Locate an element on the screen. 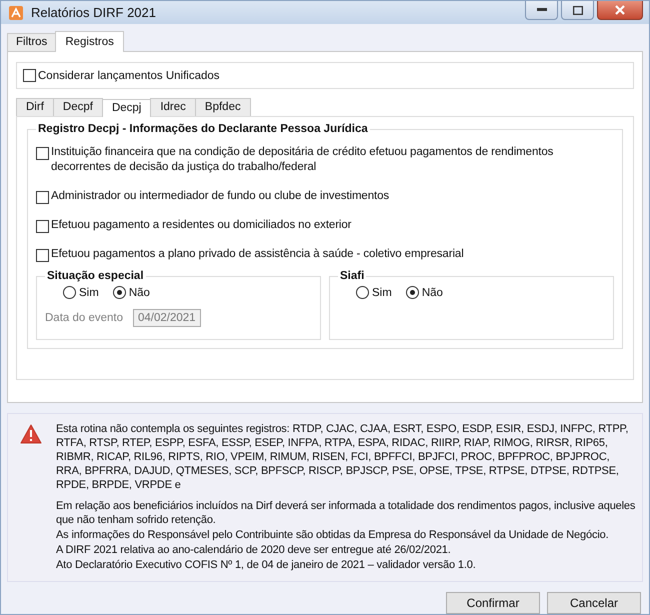  date-label: Data do evento is located at coordinates (84, 318).